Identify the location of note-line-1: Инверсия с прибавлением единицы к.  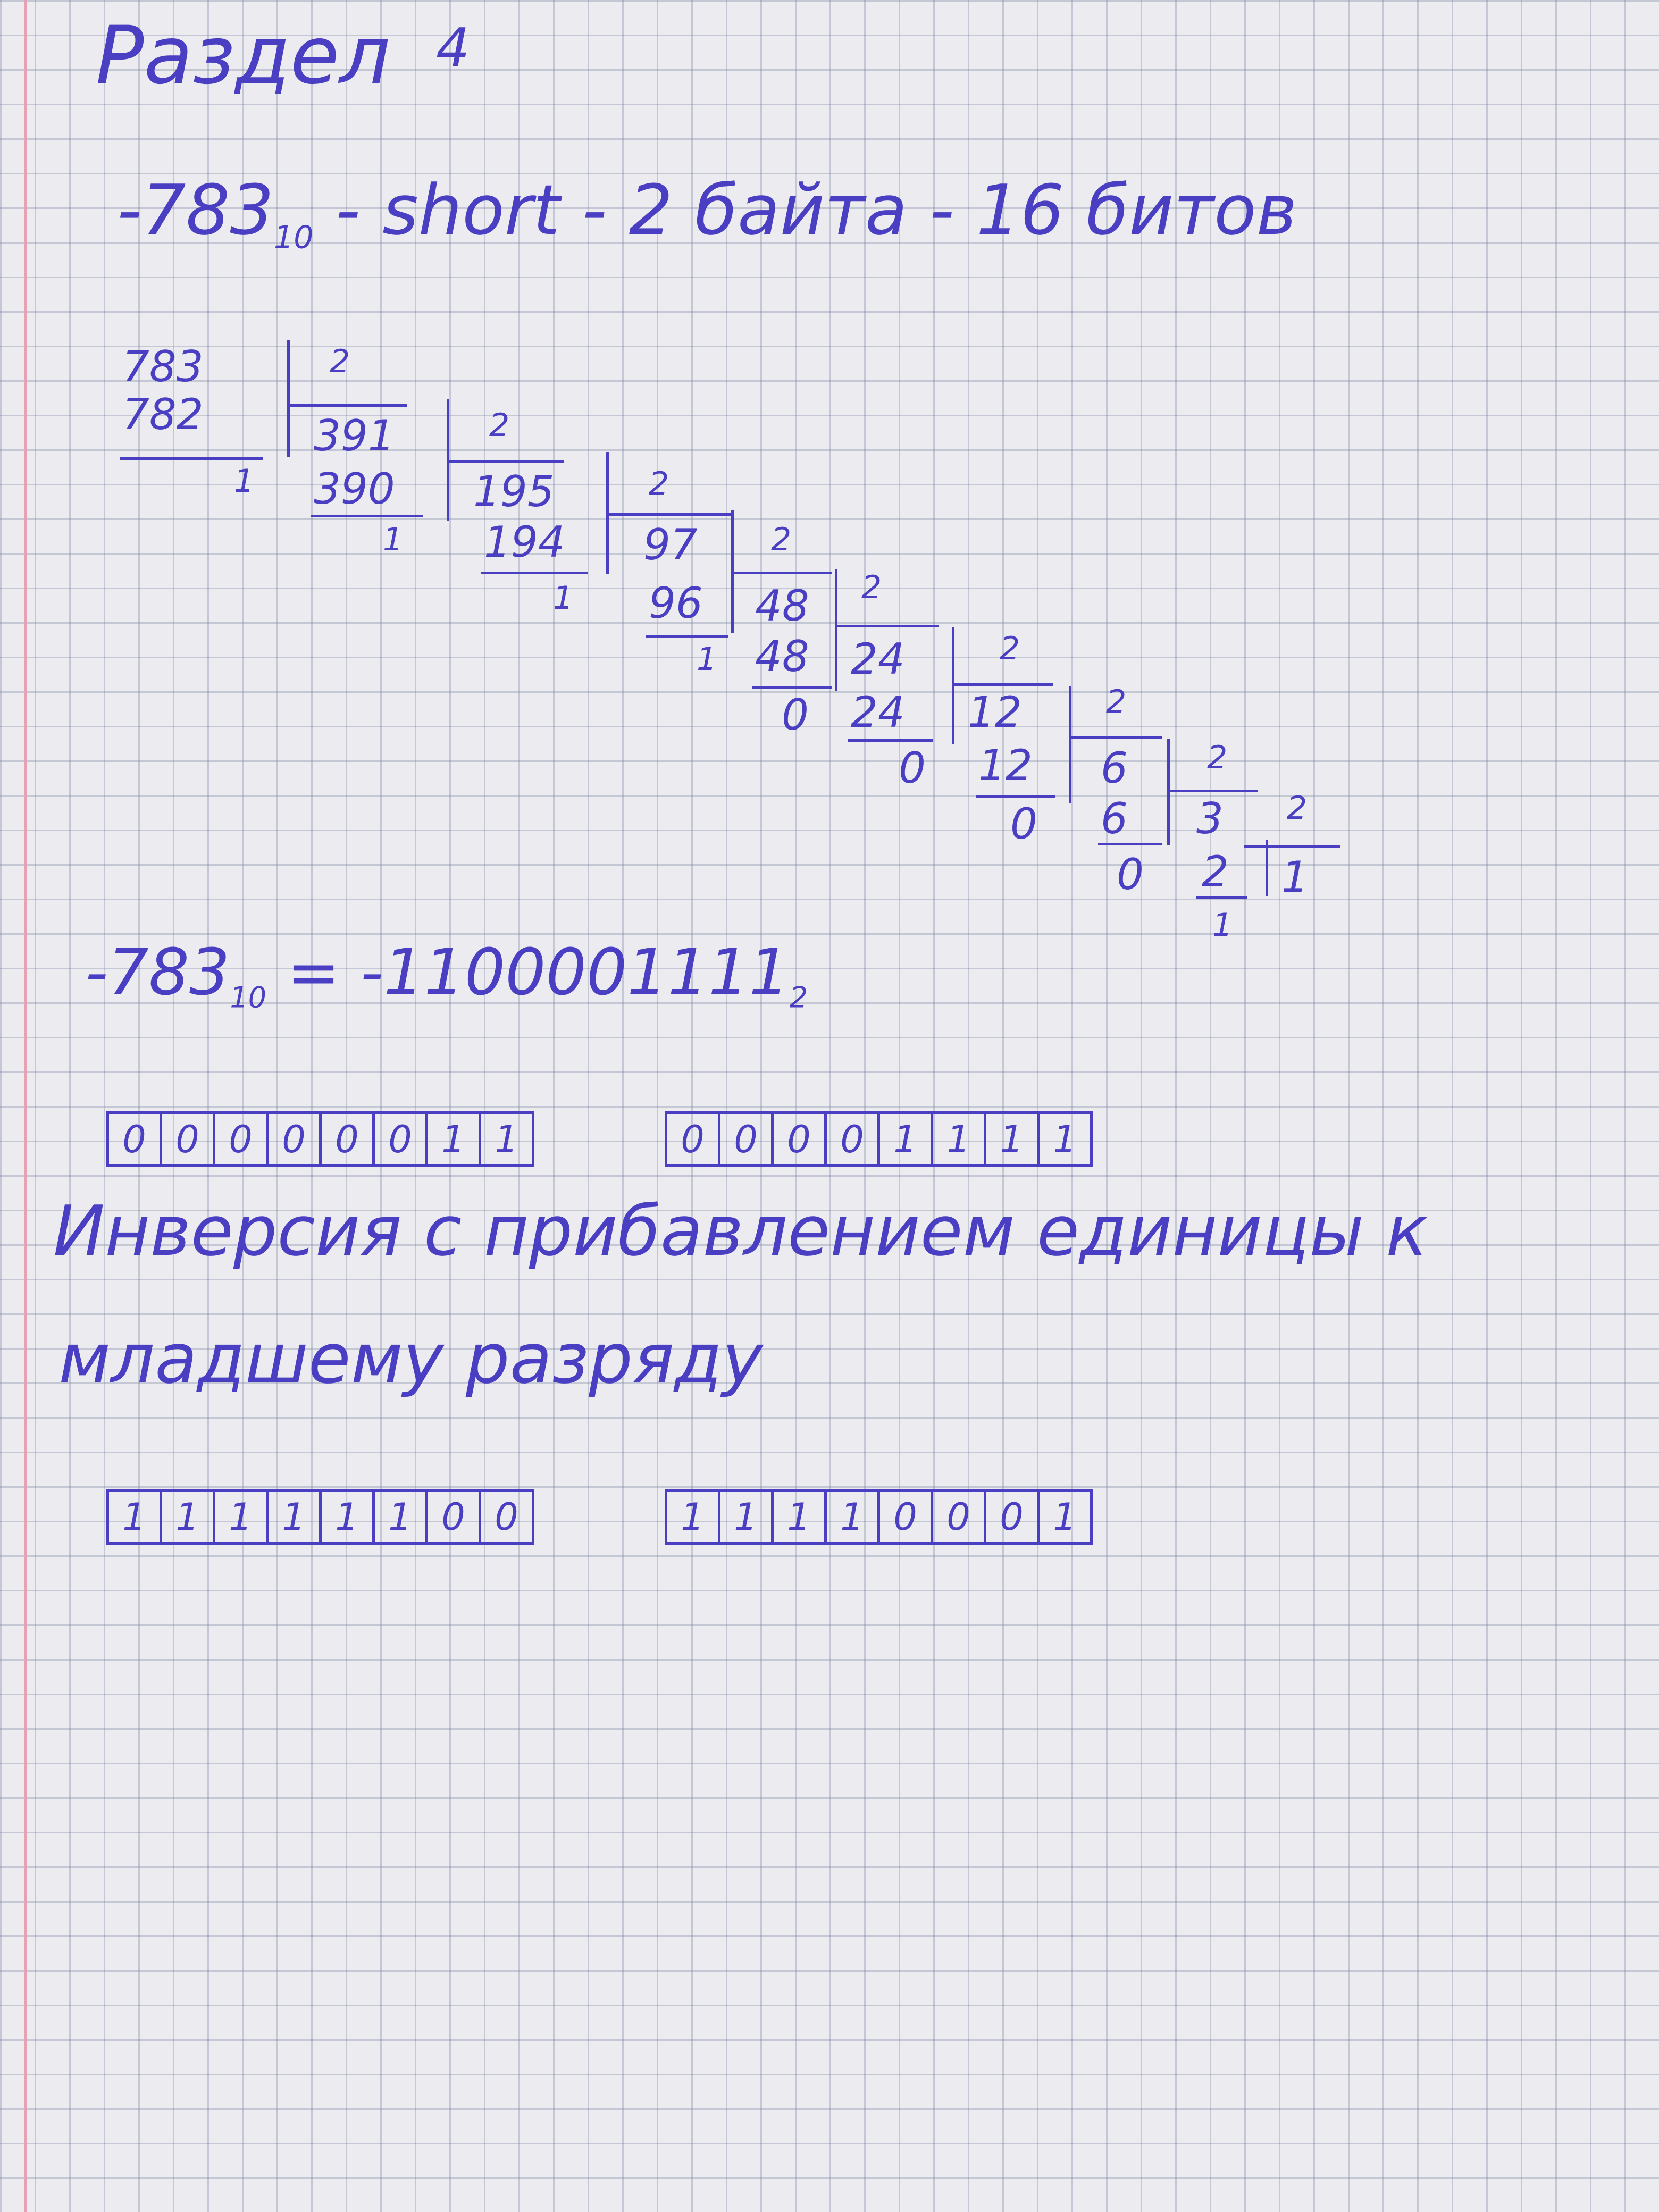
(740, 1231).